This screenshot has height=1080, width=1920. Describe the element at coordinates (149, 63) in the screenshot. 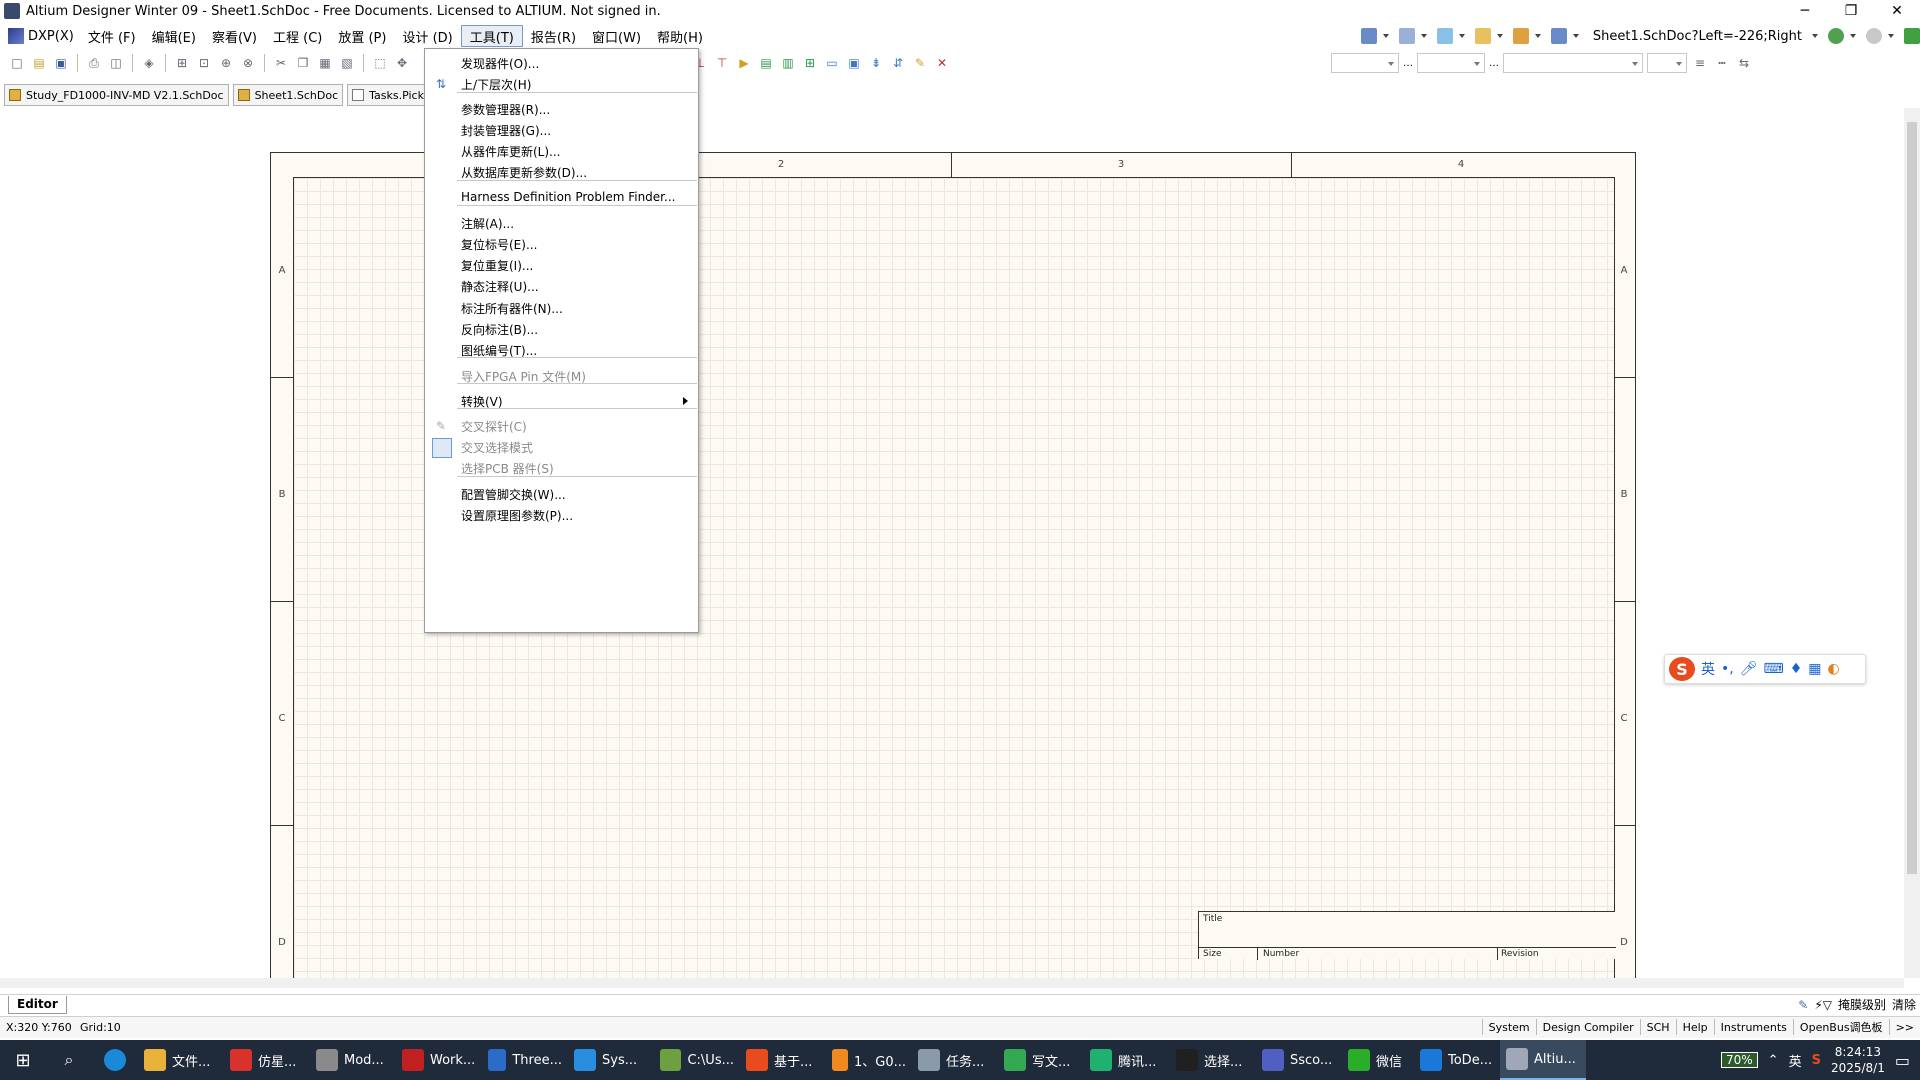

I see `open-device-view-icon: ◈` at that location.